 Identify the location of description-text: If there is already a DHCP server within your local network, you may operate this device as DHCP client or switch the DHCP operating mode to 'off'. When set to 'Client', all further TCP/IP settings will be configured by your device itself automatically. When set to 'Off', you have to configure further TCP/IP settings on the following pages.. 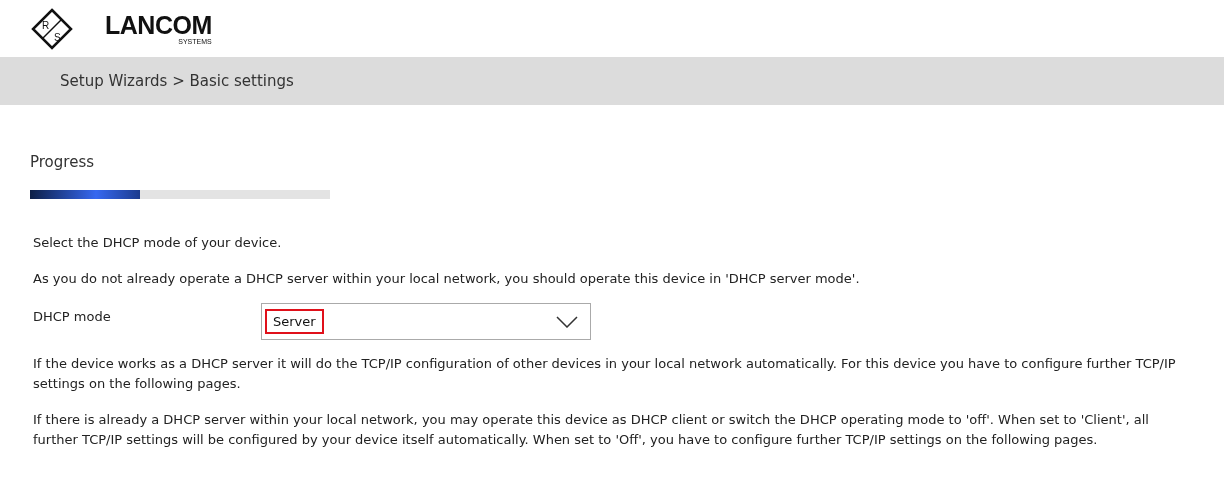
(591, 430).